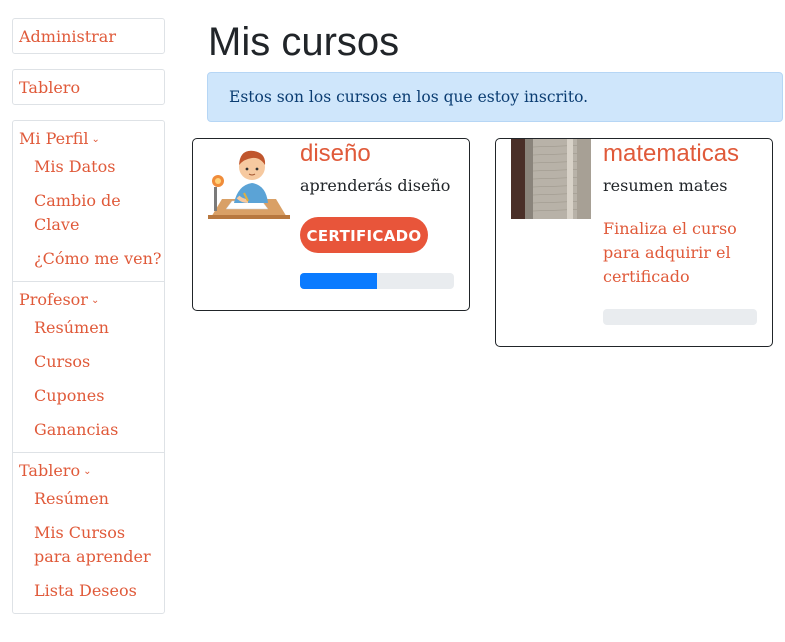  Describe the element at coordinates (249, 181) in the screenshot. I see `course-thumbnail-boy-drawing` at that location.